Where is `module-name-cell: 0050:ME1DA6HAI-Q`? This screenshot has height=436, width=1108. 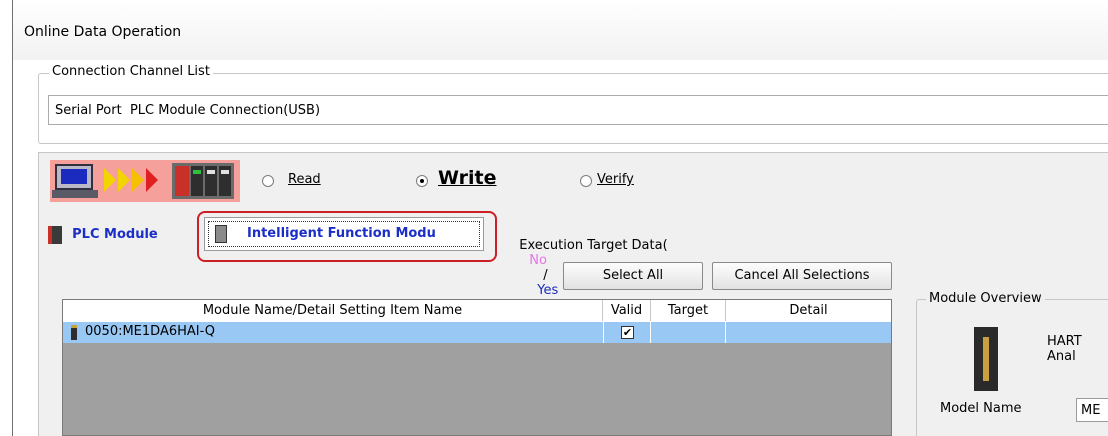
module-name-cell: 0050:ME1DA6HAI-Q is located at coordinates (150, 331).